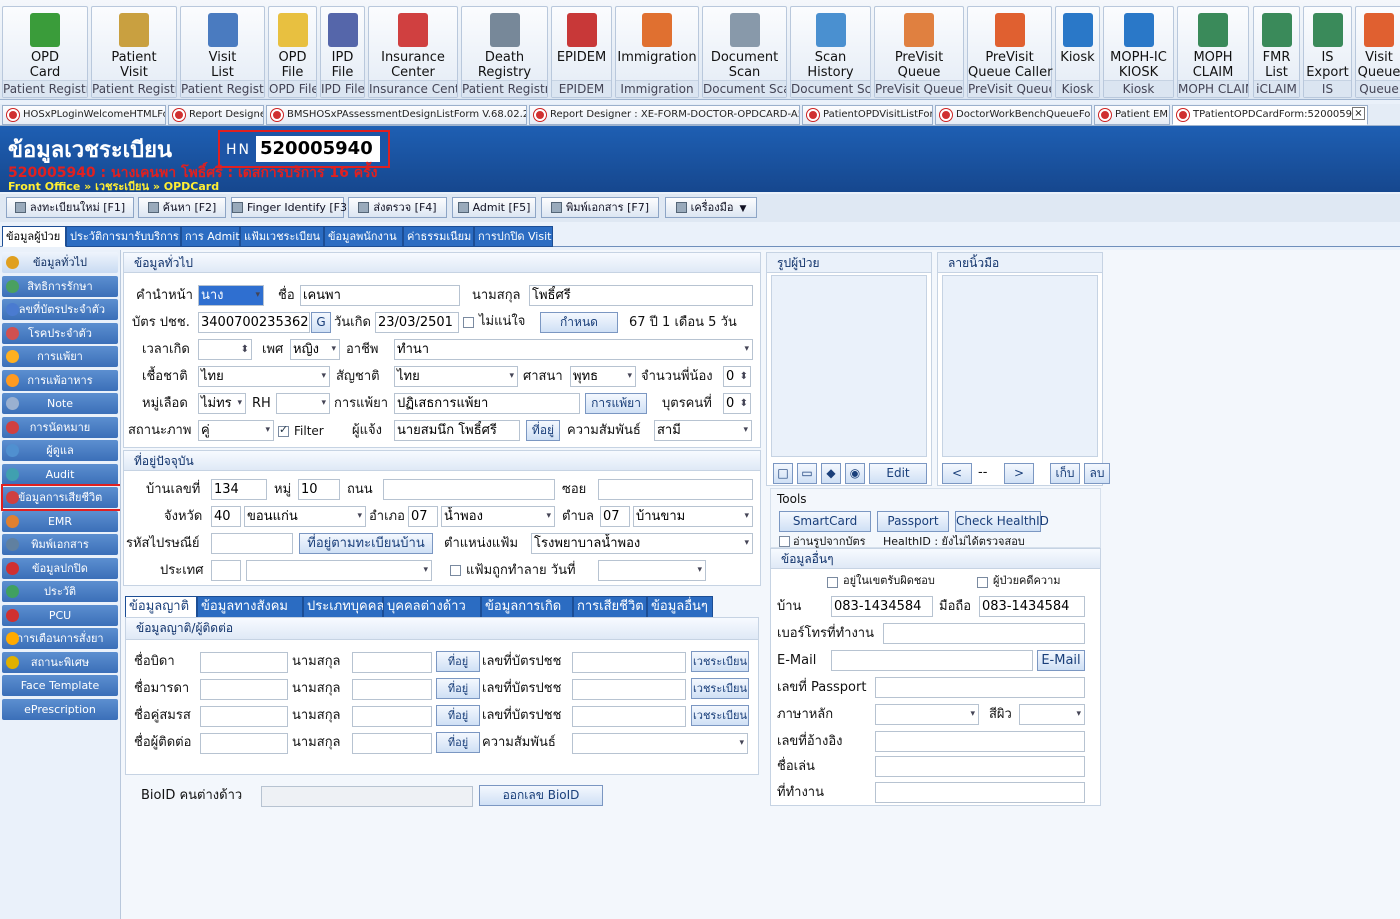 The image size is (1400, 919). What do you see at coordinates (60, 638) in the screenshot?
I see `sidebar-item: การเตือนการสั่งยา` at bounding box center [60, 638].